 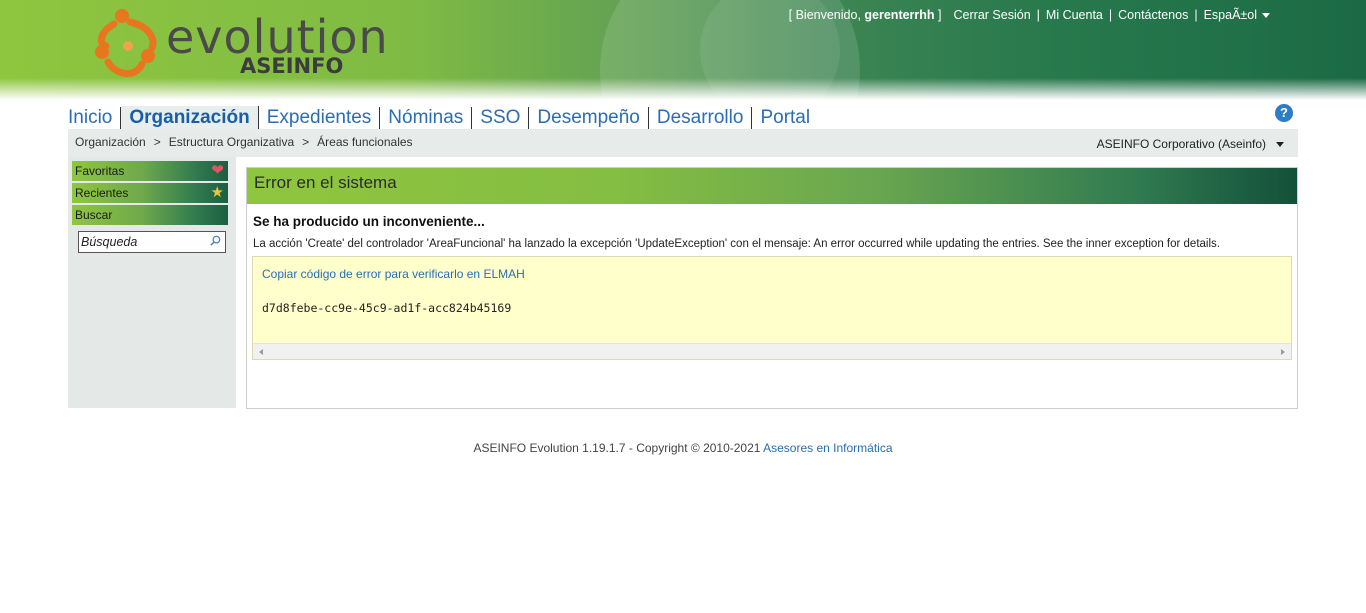 I want to click on panel-title: Error en el sistema, so click(x=325, y=182).